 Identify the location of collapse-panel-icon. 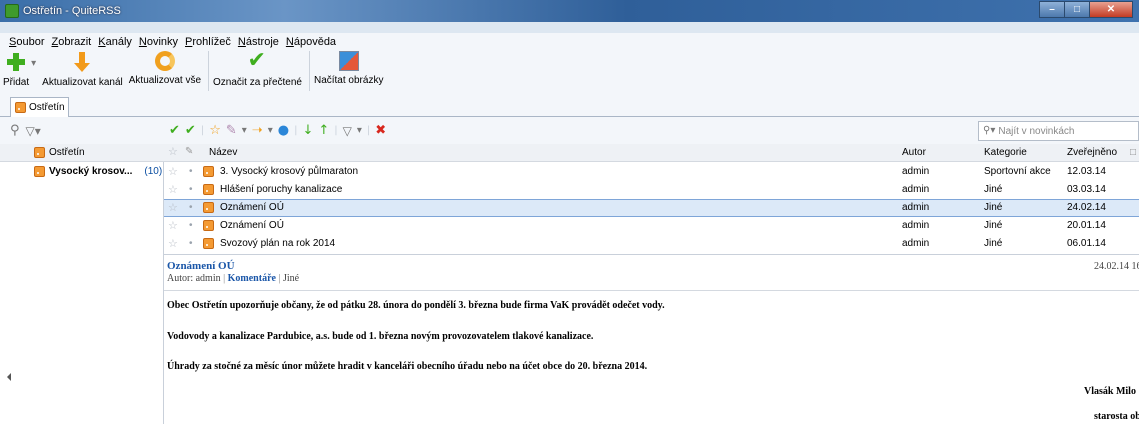
(9, 377).